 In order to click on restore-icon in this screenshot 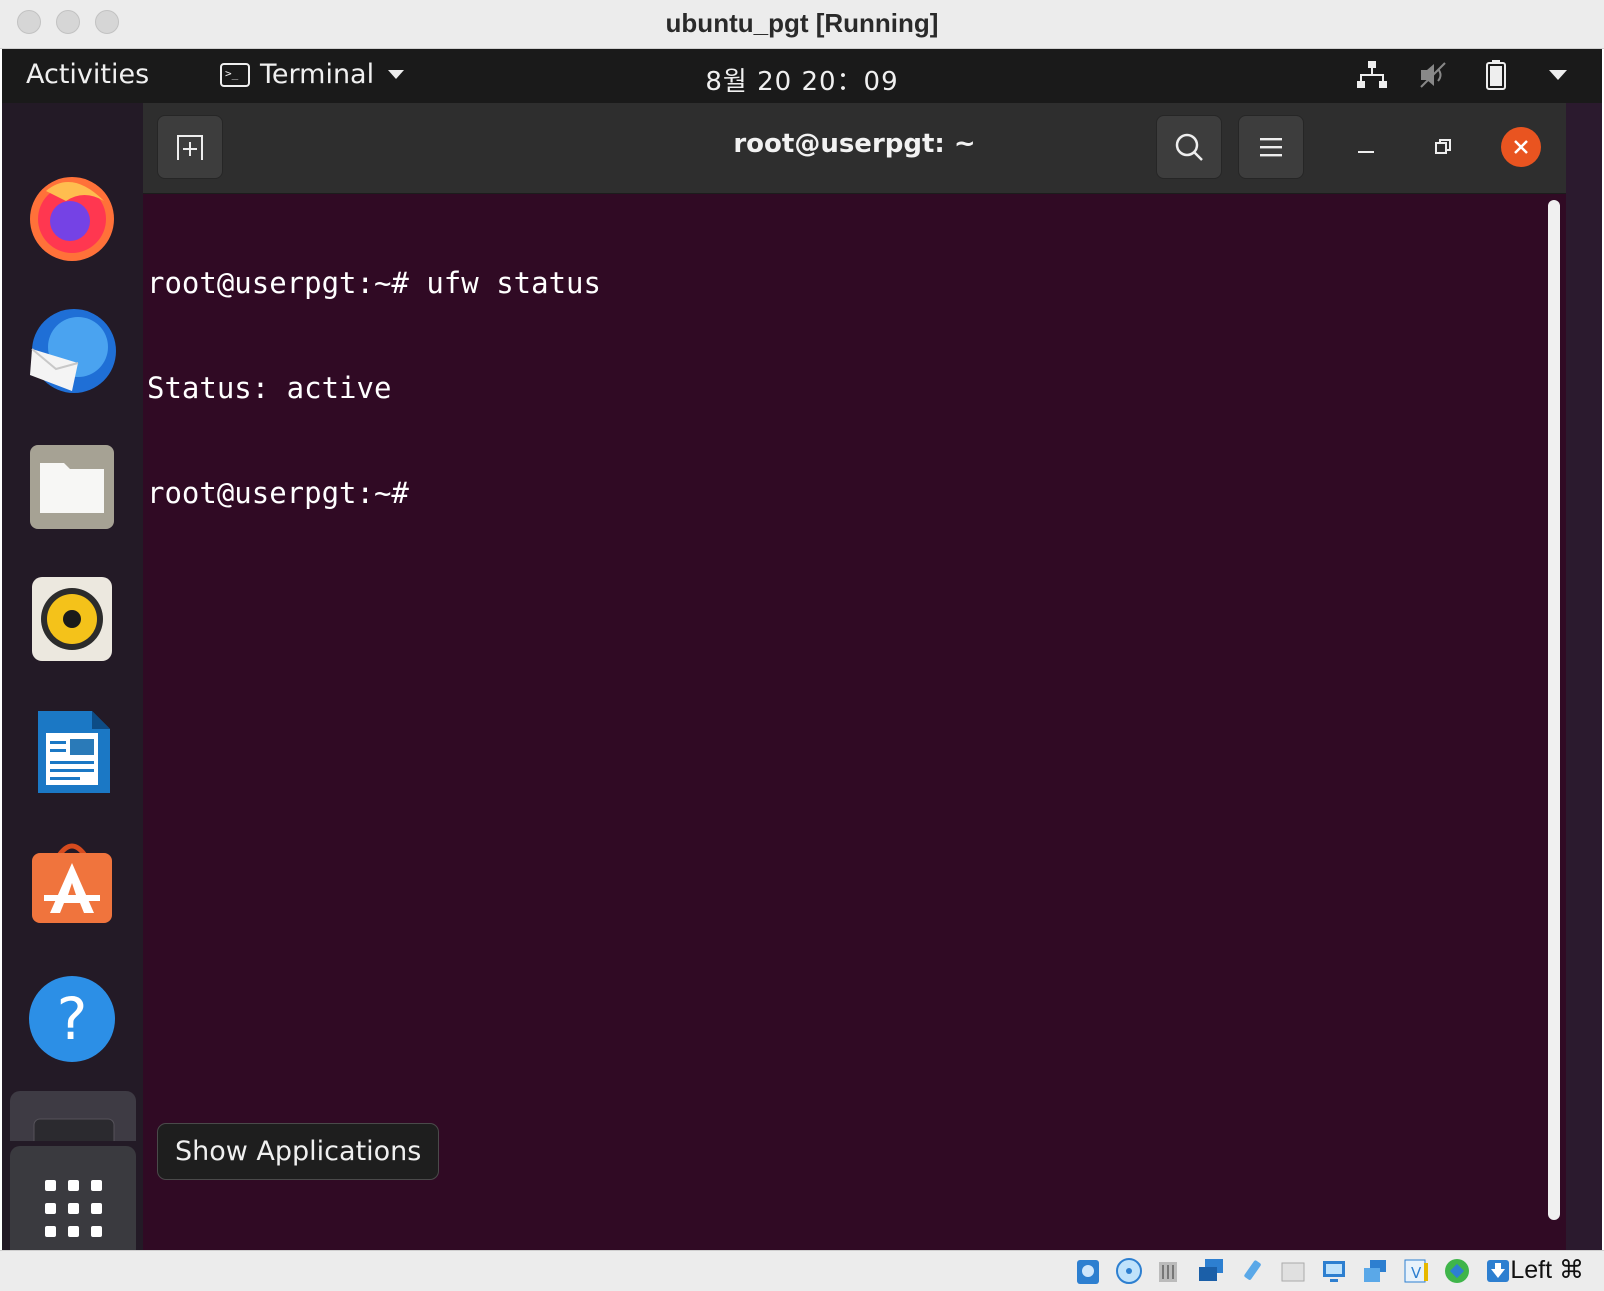, I will do `click(1443, 146)`.